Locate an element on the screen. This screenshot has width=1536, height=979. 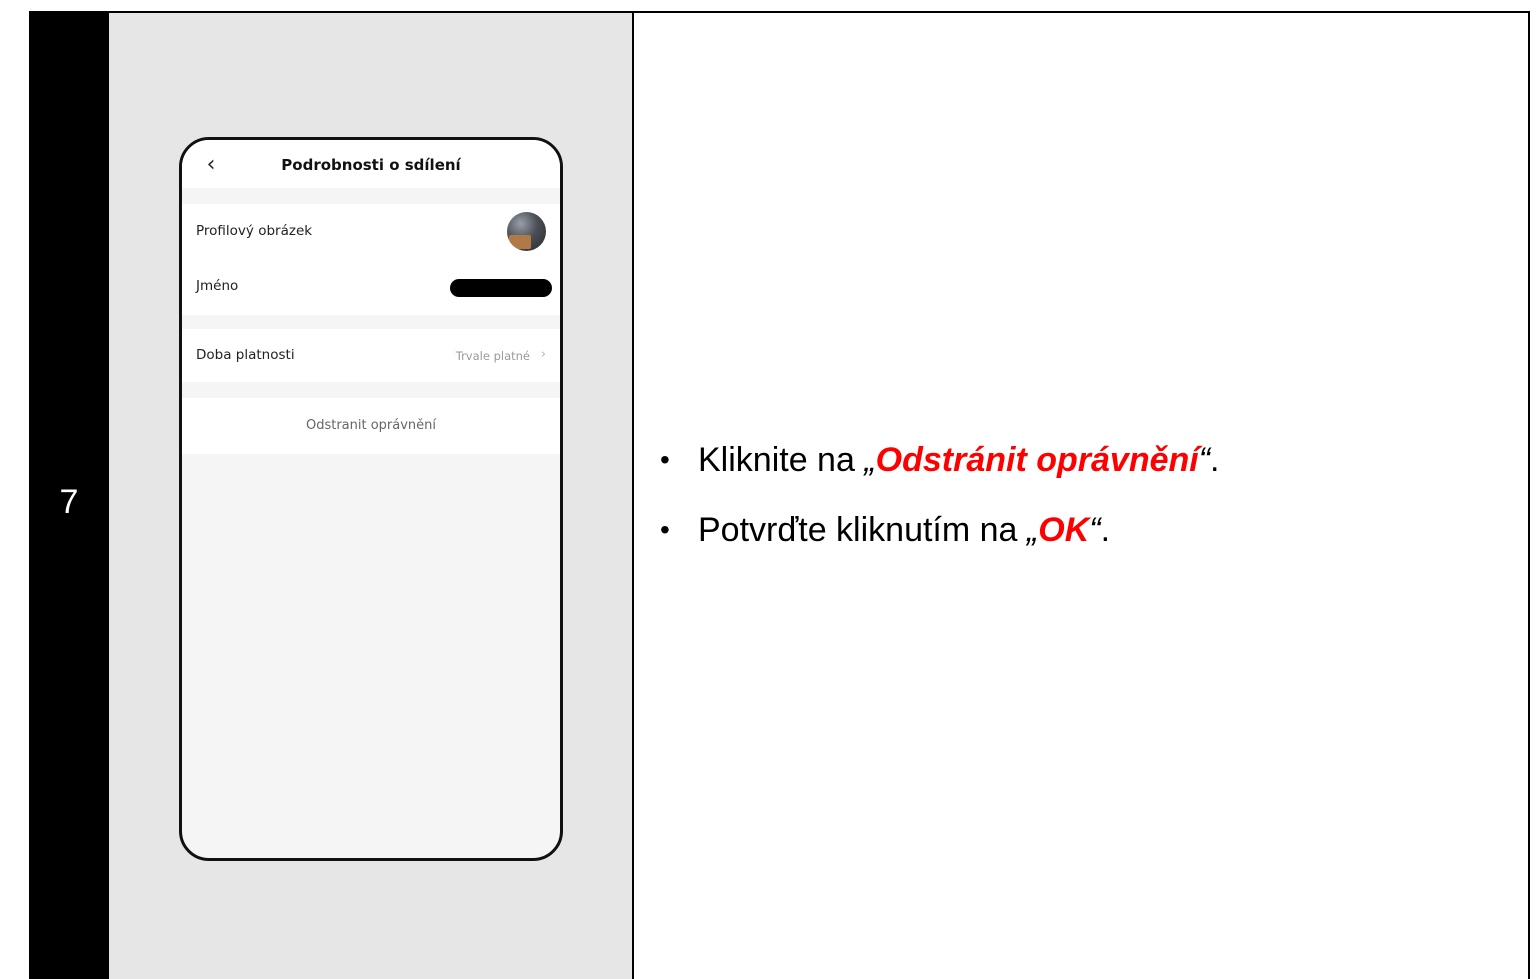
remove-permission-button: Odstranit oprávnění is located at coordinates (371, 426).